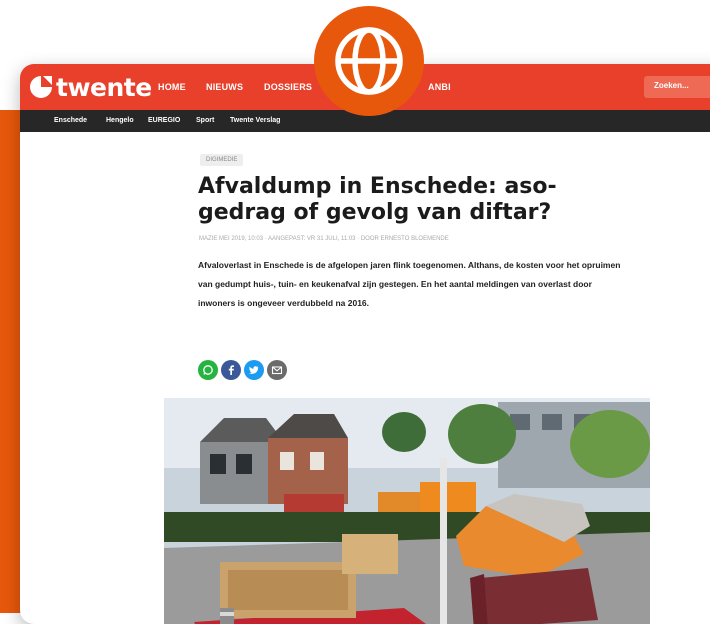 This screenshot has height=624, width=710. I want to click on site-logo: twente, so click(90, 87).